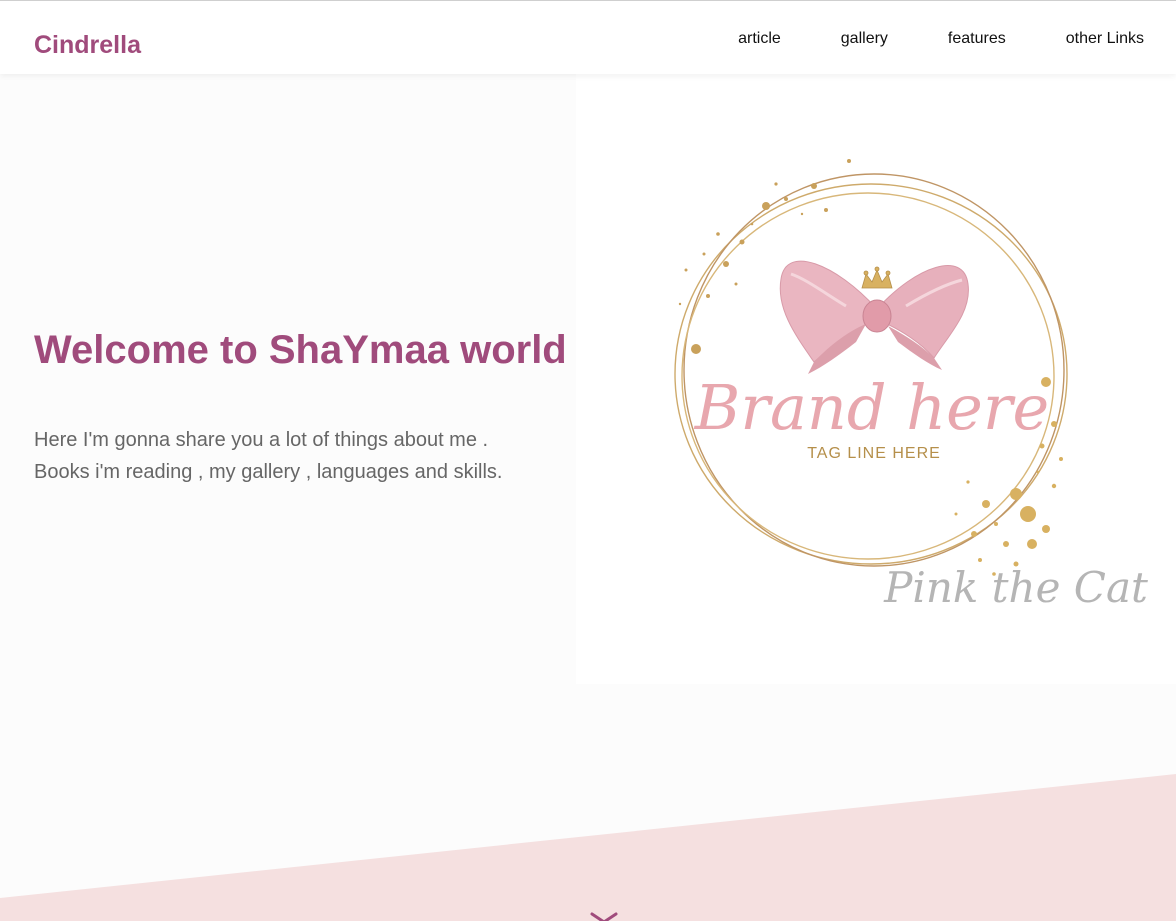  What do you see at coordinates (87, 45) in the screenshot?
I see `site-logo: Cindrella` at bounding box center [87, 45].